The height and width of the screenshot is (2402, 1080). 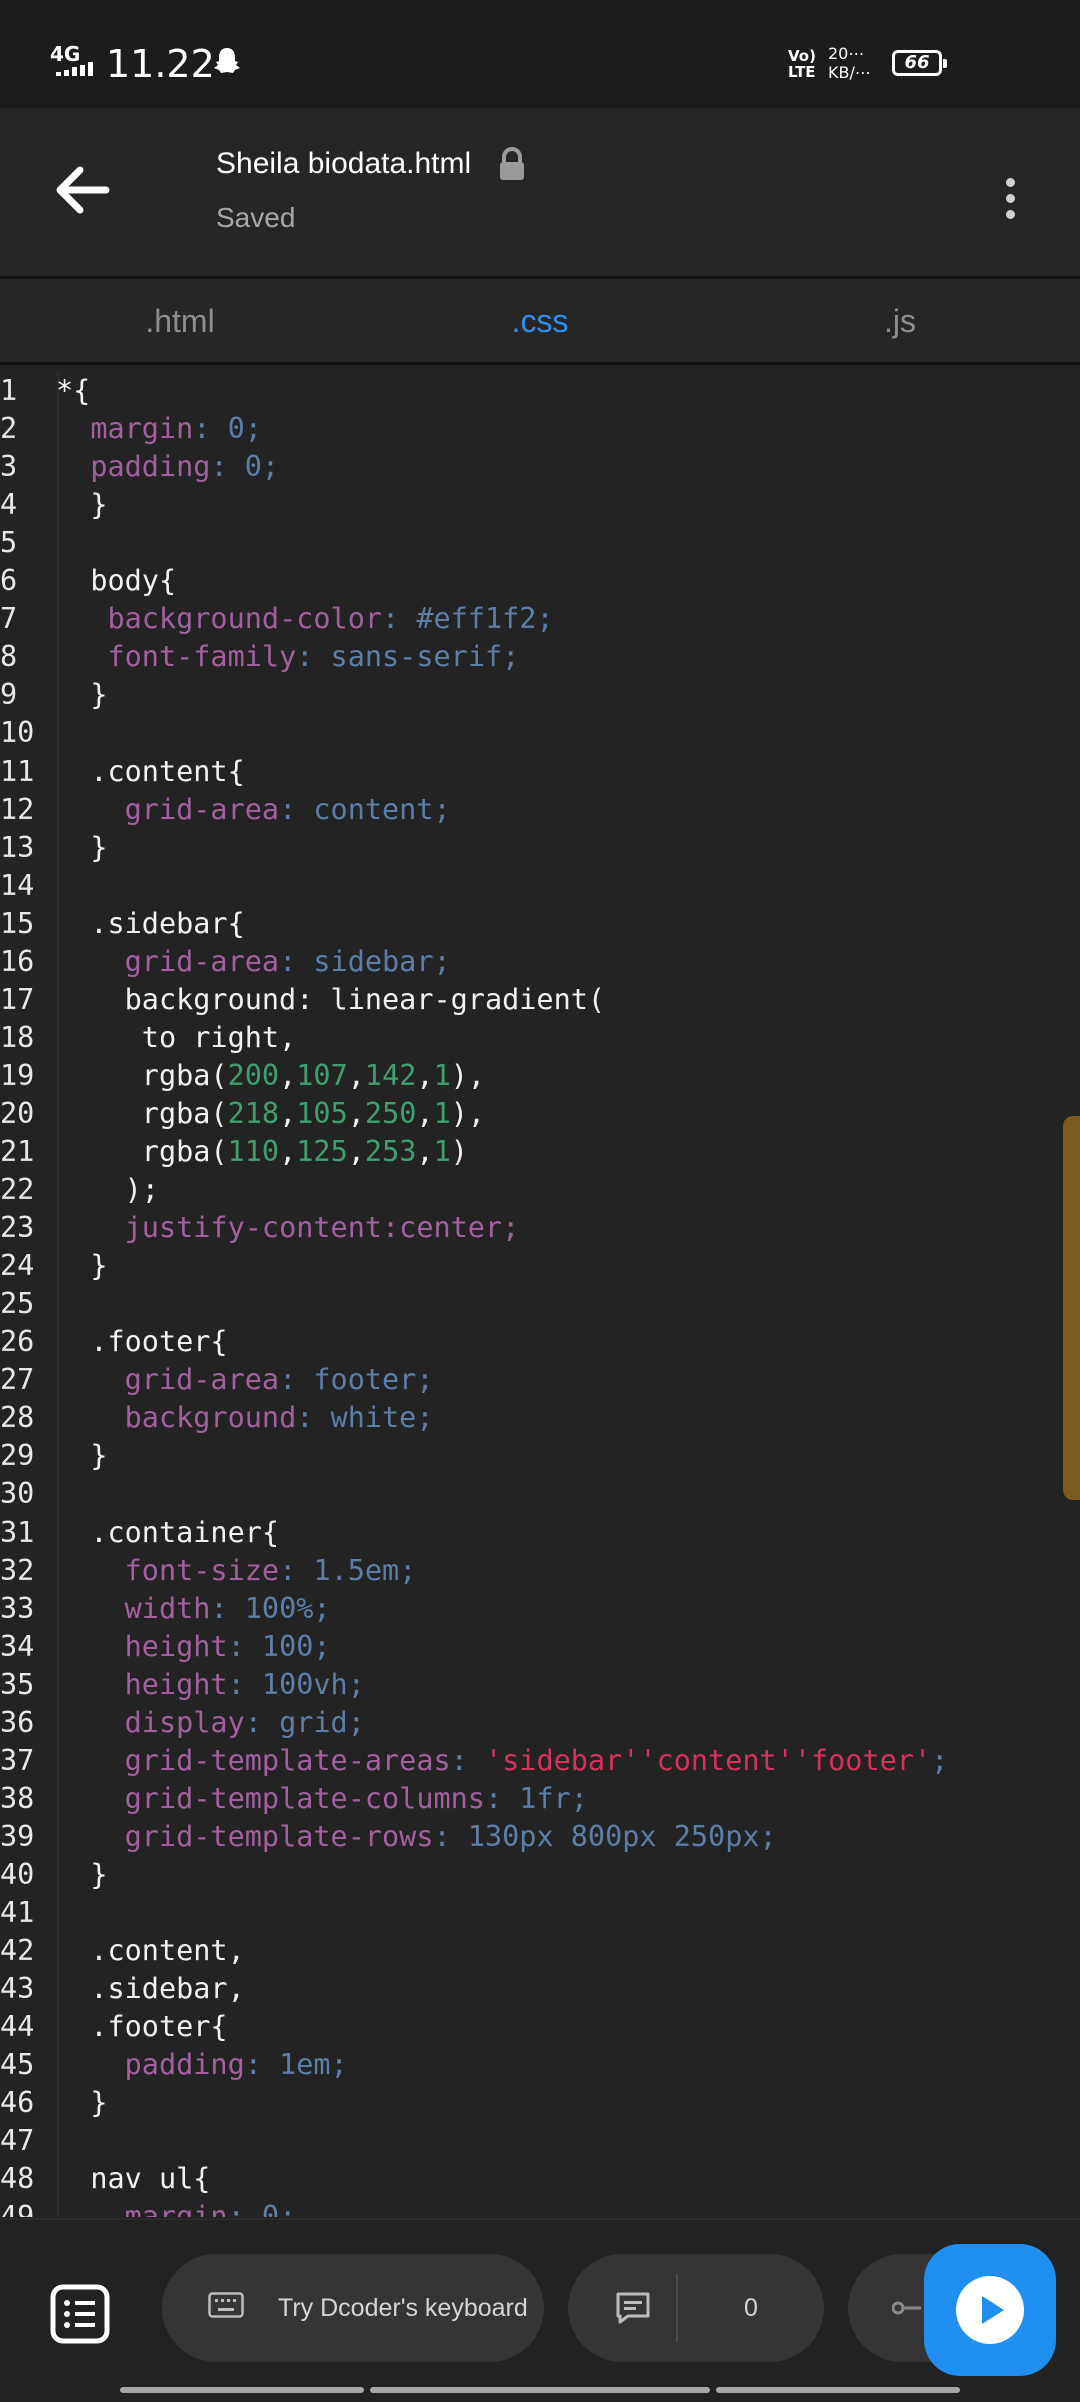 What do you see at coordinates (1010, 198) in the screenshot?
I see `more-vertical-icon` at bounding box center [1010, 198].